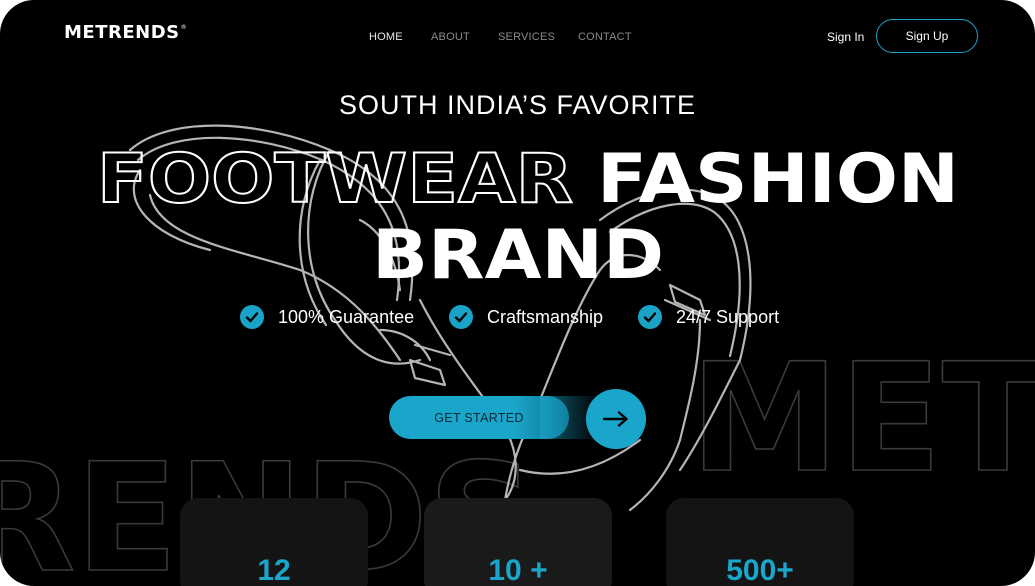 The height and width of the screenshot is (586, 1035). What do you see at coordinates (545, 316) in the screenshot?
I see `feature-label: Craftsmanship` at bounding box center [545, 316].